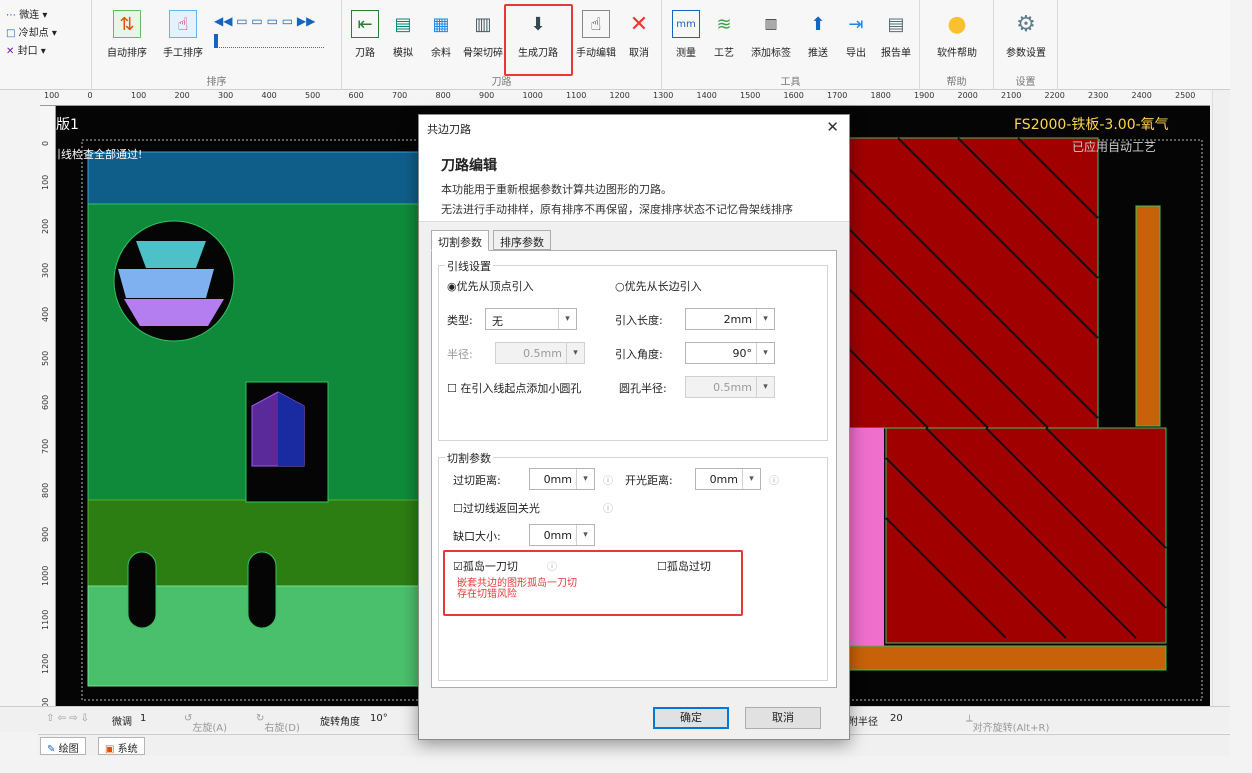 The width and height of the screenshot is (1252, 773). What do you see at coordinates (728, 479) in the screenshot?
I see `open-light-input: 0mm ▾` at bounding box center [728, 479].